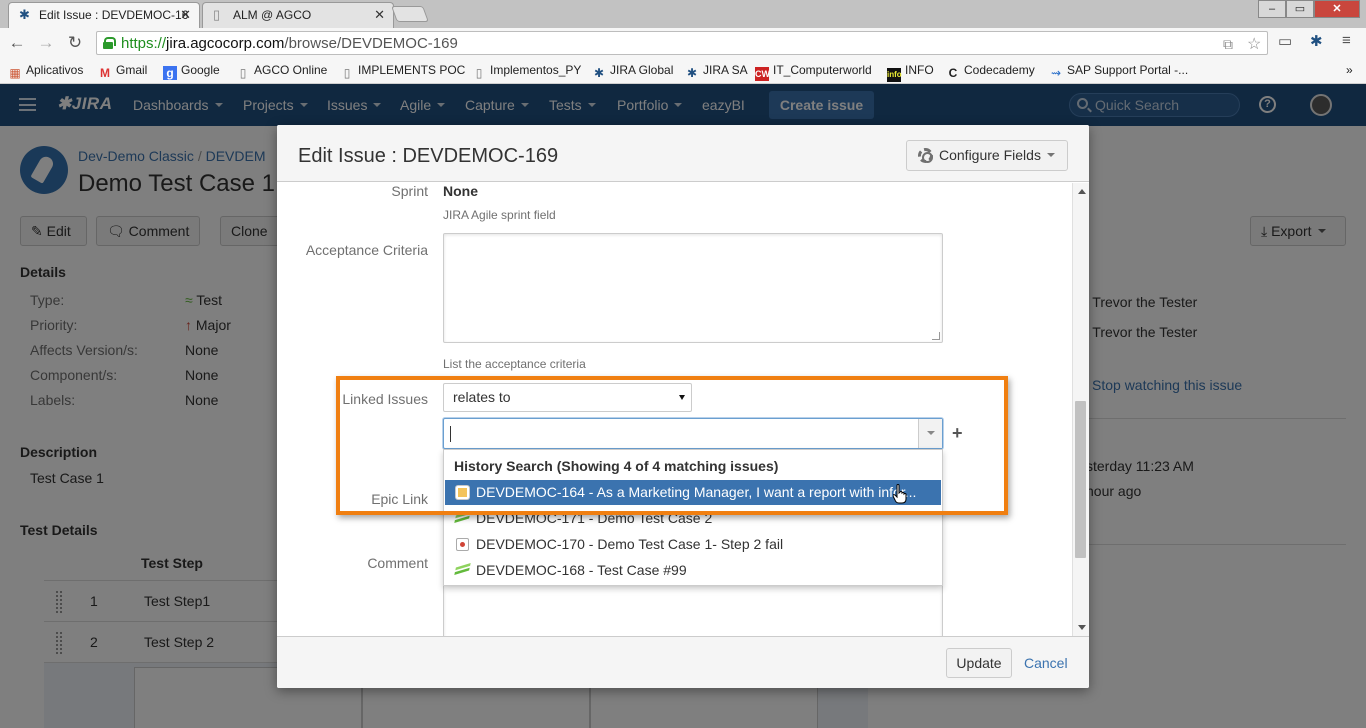 The image size is (1366, 728). I want to click on comment-textarea, so click(693, 609).